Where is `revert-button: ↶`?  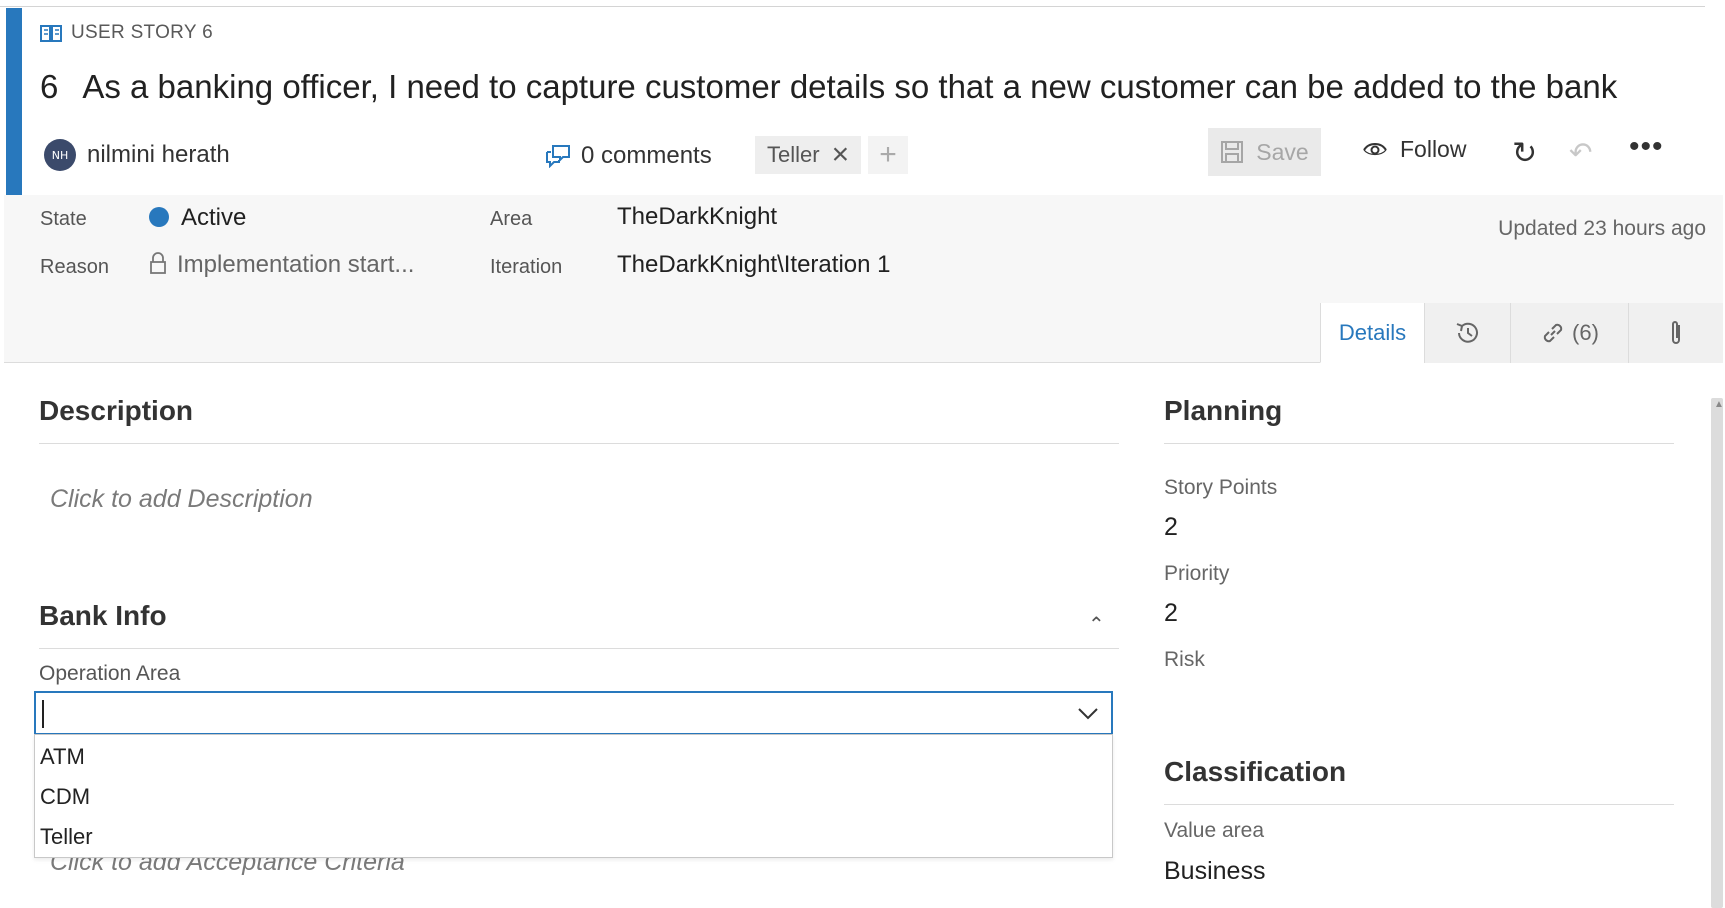
revert-button: ↶ is located at coordinates (1580, 152).